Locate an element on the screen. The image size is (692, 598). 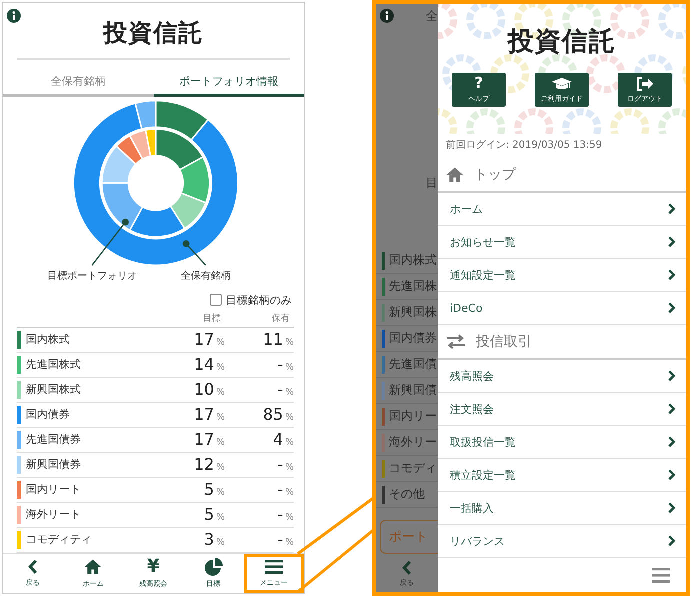
tab-label: 全 is located at coordinates (432, 16).